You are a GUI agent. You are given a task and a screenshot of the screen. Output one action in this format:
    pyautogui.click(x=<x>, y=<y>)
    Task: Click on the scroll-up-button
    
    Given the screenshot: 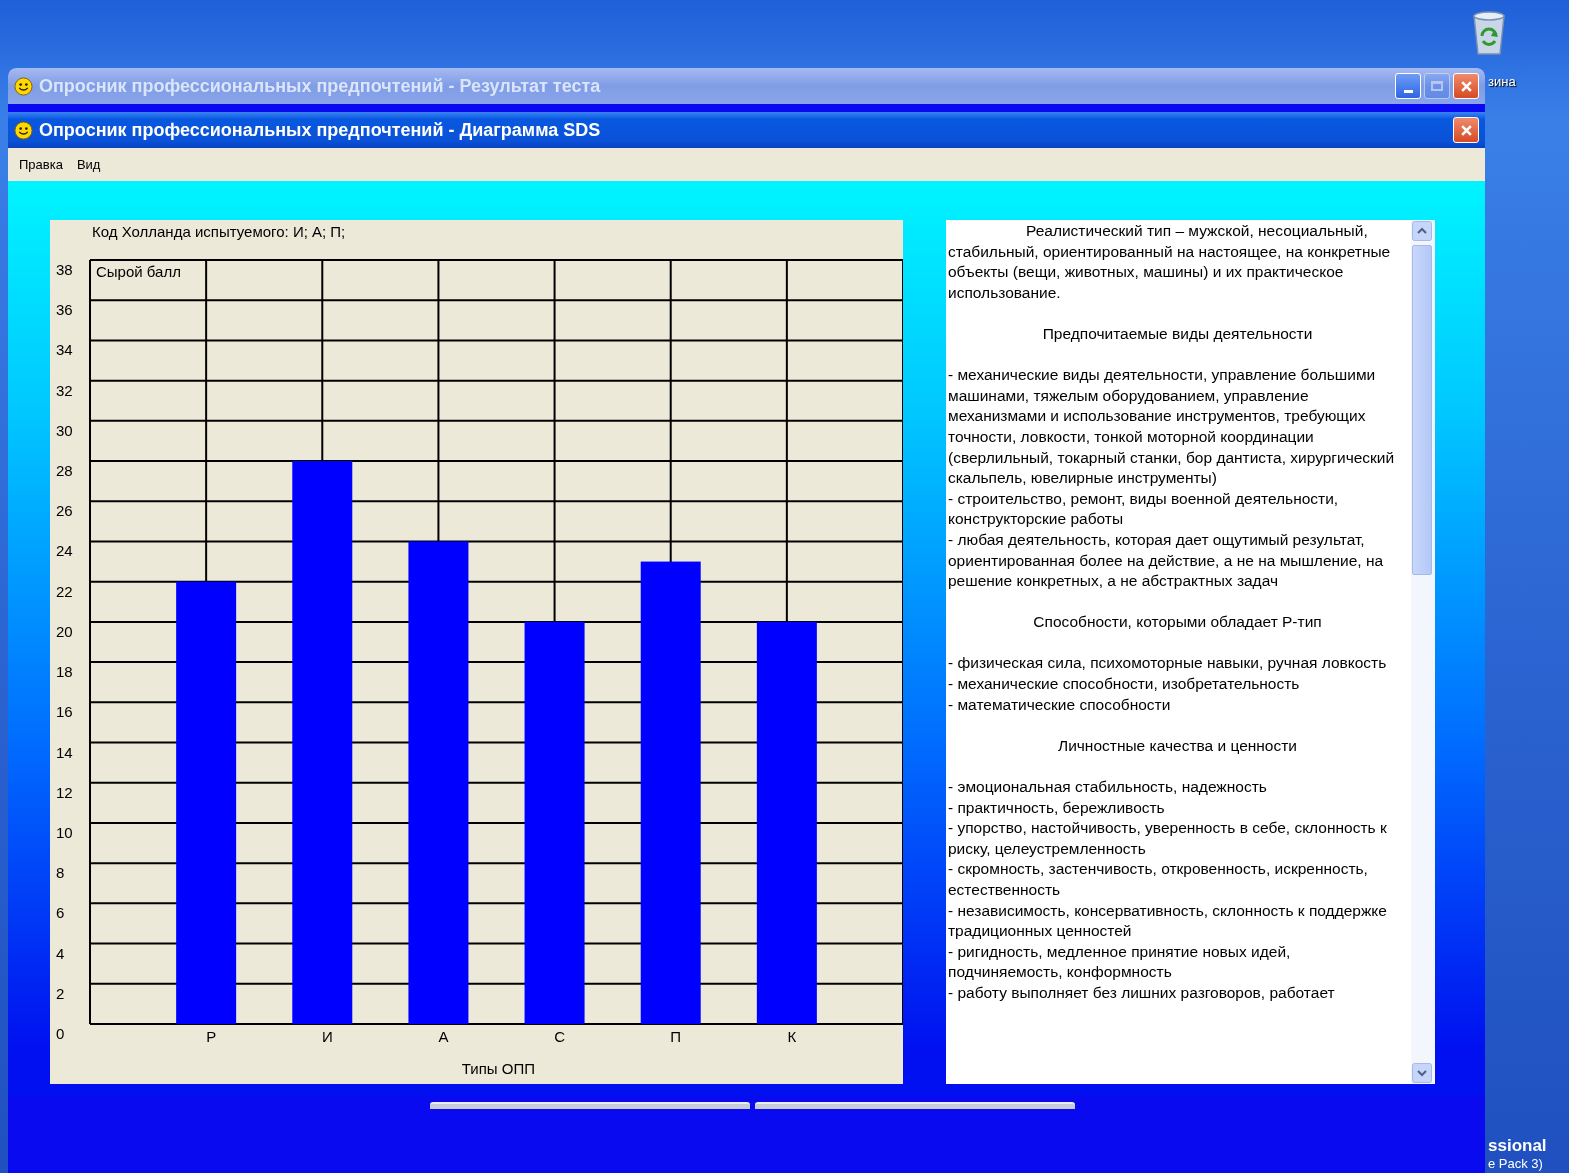 What is the action you would take?
    pyautogui.click(x=1422, y=231)
    